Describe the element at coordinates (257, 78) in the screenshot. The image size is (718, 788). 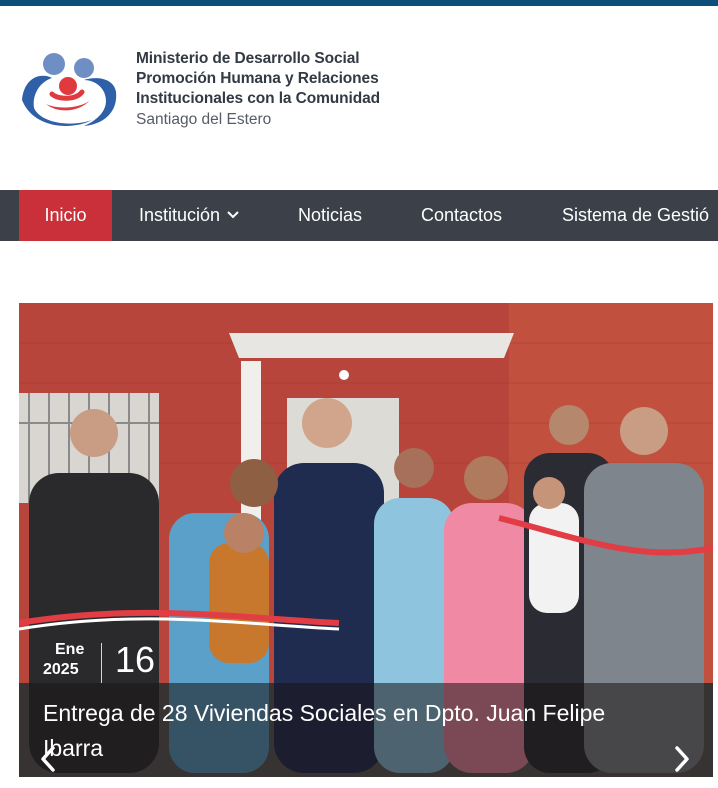
I see `brand-line-2: Promoción Humana y Relaciones` at that location.